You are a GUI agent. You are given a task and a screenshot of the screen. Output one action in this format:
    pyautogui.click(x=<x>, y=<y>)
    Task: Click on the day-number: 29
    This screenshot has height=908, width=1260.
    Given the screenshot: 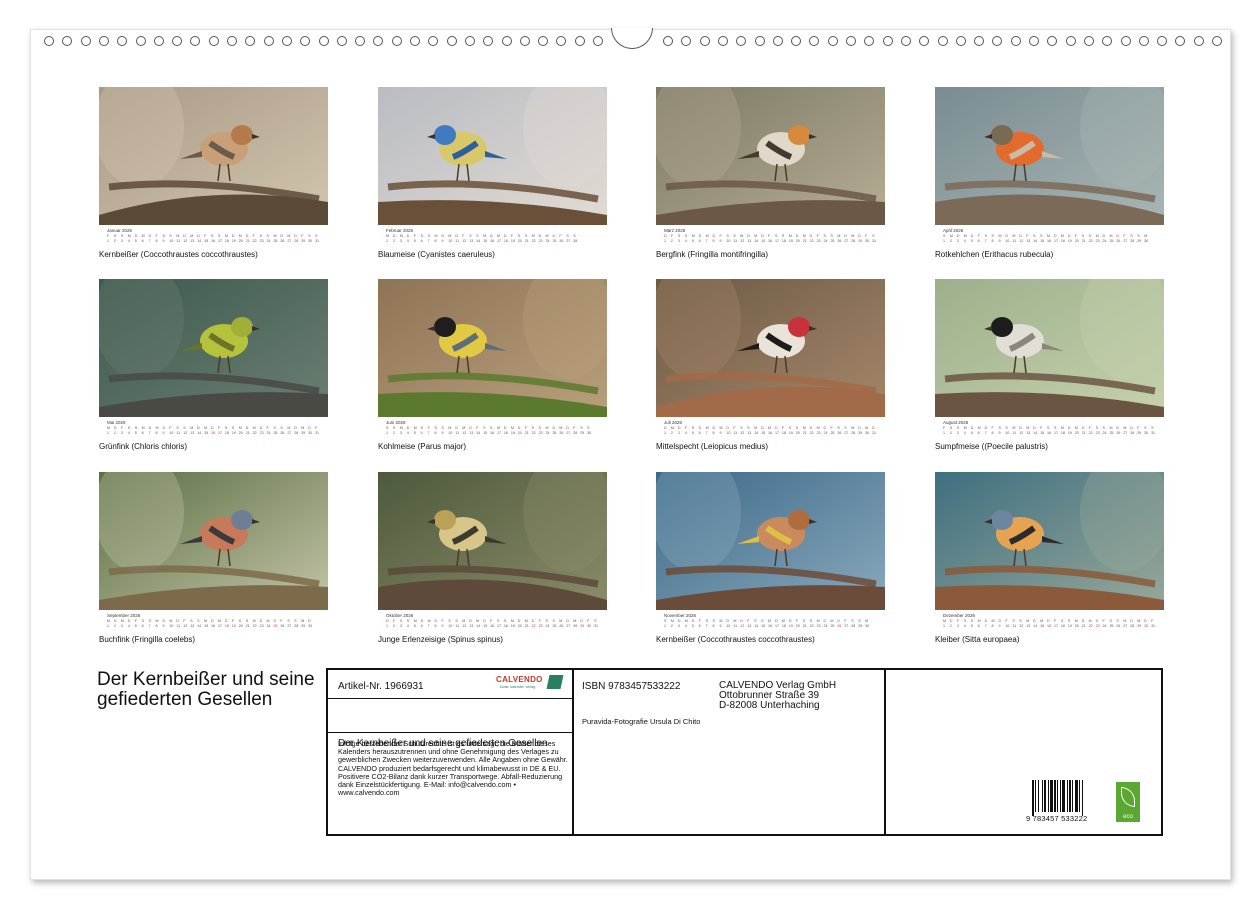 What is the action you would take?
    pyautogui.click(x=303, y=241)
    